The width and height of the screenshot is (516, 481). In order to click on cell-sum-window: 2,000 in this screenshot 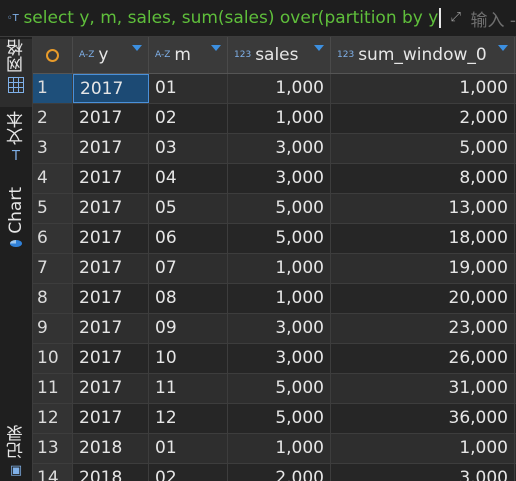, I will do `click(423, 118)`.